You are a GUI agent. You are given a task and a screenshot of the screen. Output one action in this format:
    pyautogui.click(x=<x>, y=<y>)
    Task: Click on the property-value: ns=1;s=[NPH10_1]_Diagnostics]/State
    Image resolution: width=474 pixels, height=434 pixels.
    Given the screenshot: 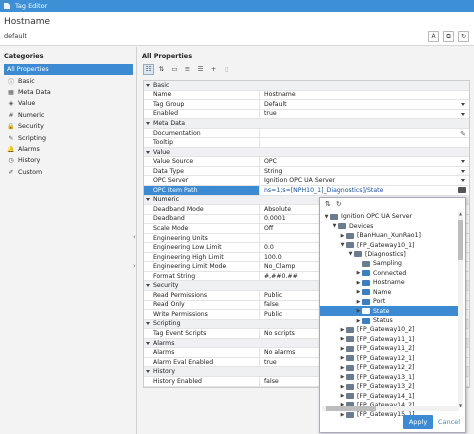 What is the action you would take?
    pyautogui.click(x=364, y=190)
    